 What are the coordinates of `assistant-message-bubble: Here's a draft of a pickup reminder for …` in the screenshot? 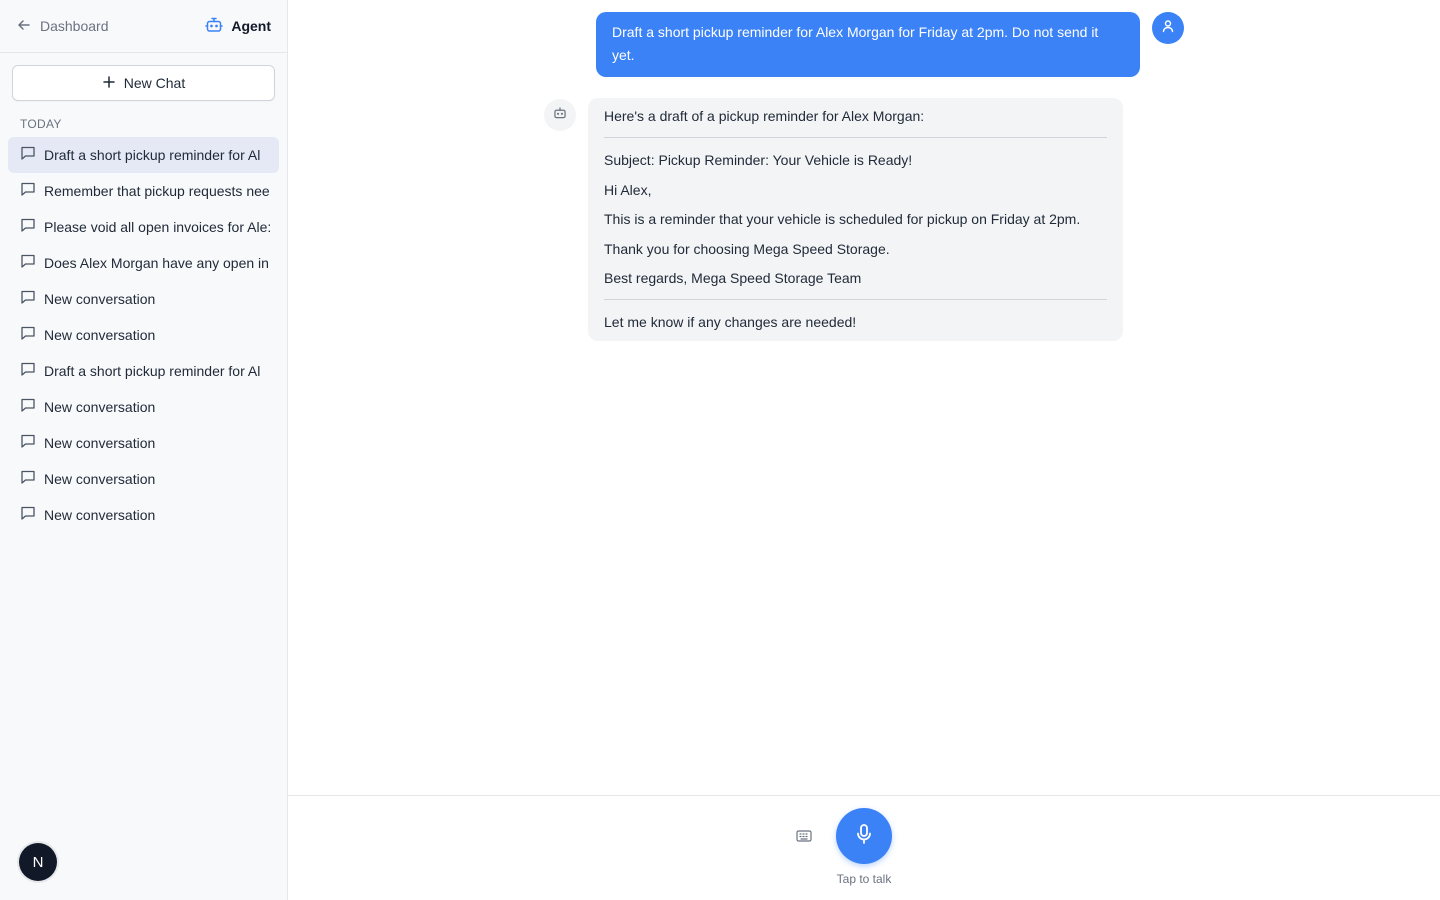 It's located at (855, 219).